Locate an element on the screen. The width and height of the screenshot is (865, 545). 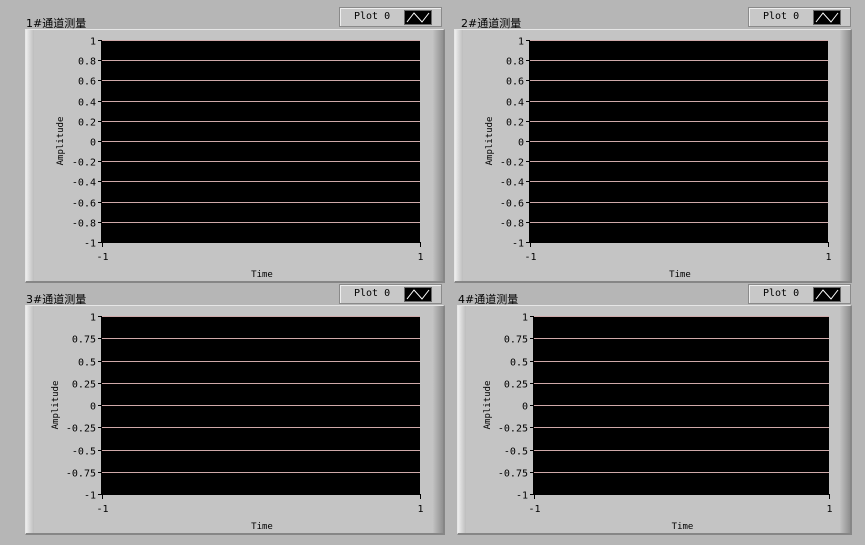
y-tick-label: 1 is located at coordinates (525, 318).